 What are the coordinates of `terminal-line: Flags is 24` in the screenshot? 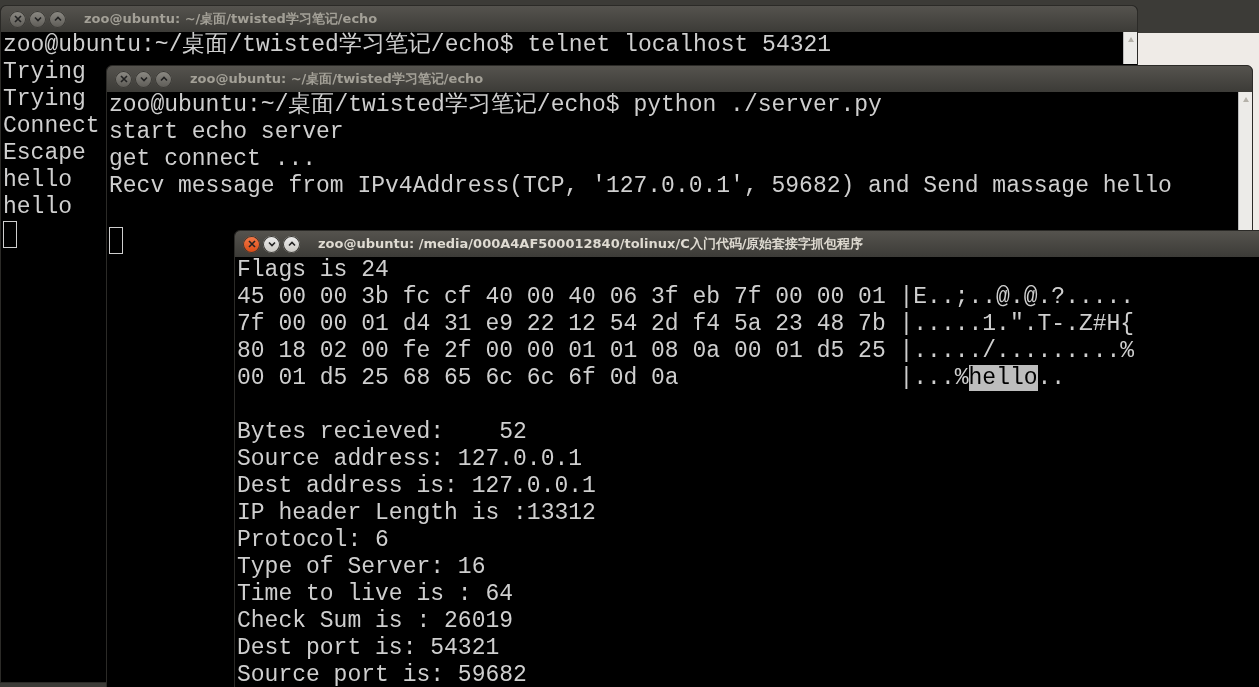 It's located at (313, 270).